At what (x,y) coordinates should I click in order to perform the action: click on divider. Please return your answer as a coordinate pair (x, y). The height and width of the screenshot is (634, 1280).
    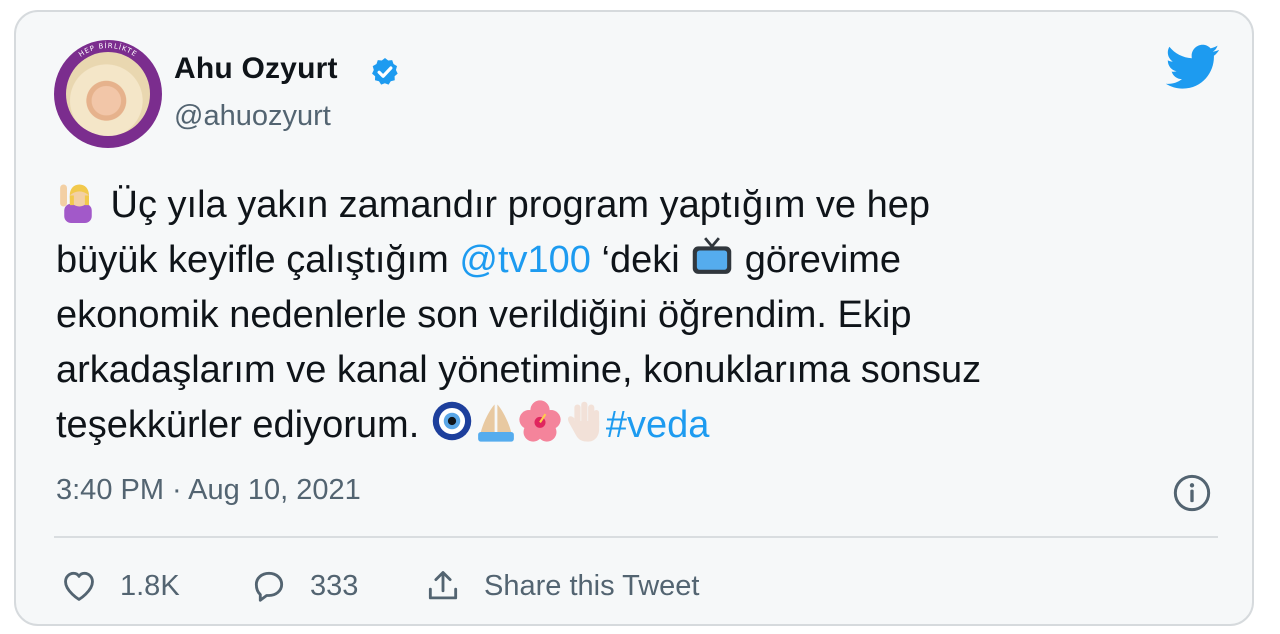
    Looking at the image, I should click on (636, 537).